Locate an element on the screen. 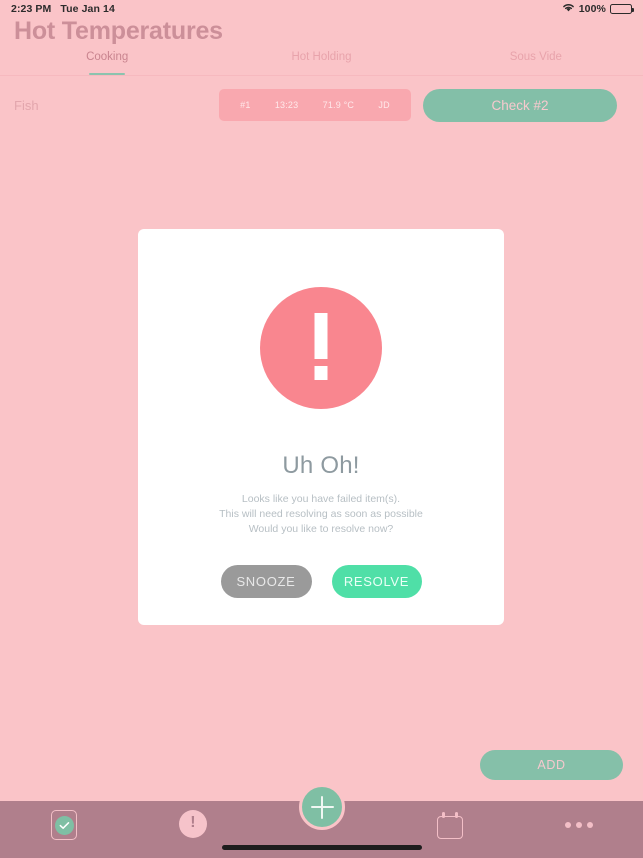 This screenshot has width=643, height=858. nav-item-more is located at coordinates (578, 820).